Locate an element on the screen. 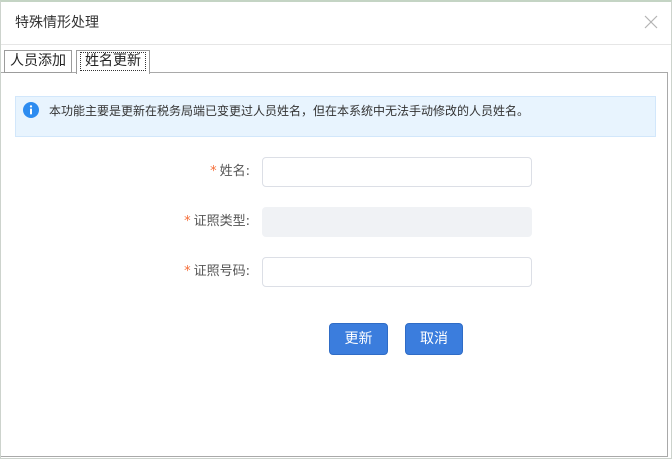 The height and width of the screenshot is (459, 672). dialog-titlebar: 特殊情形处理 is located at coordinates (336, 22).